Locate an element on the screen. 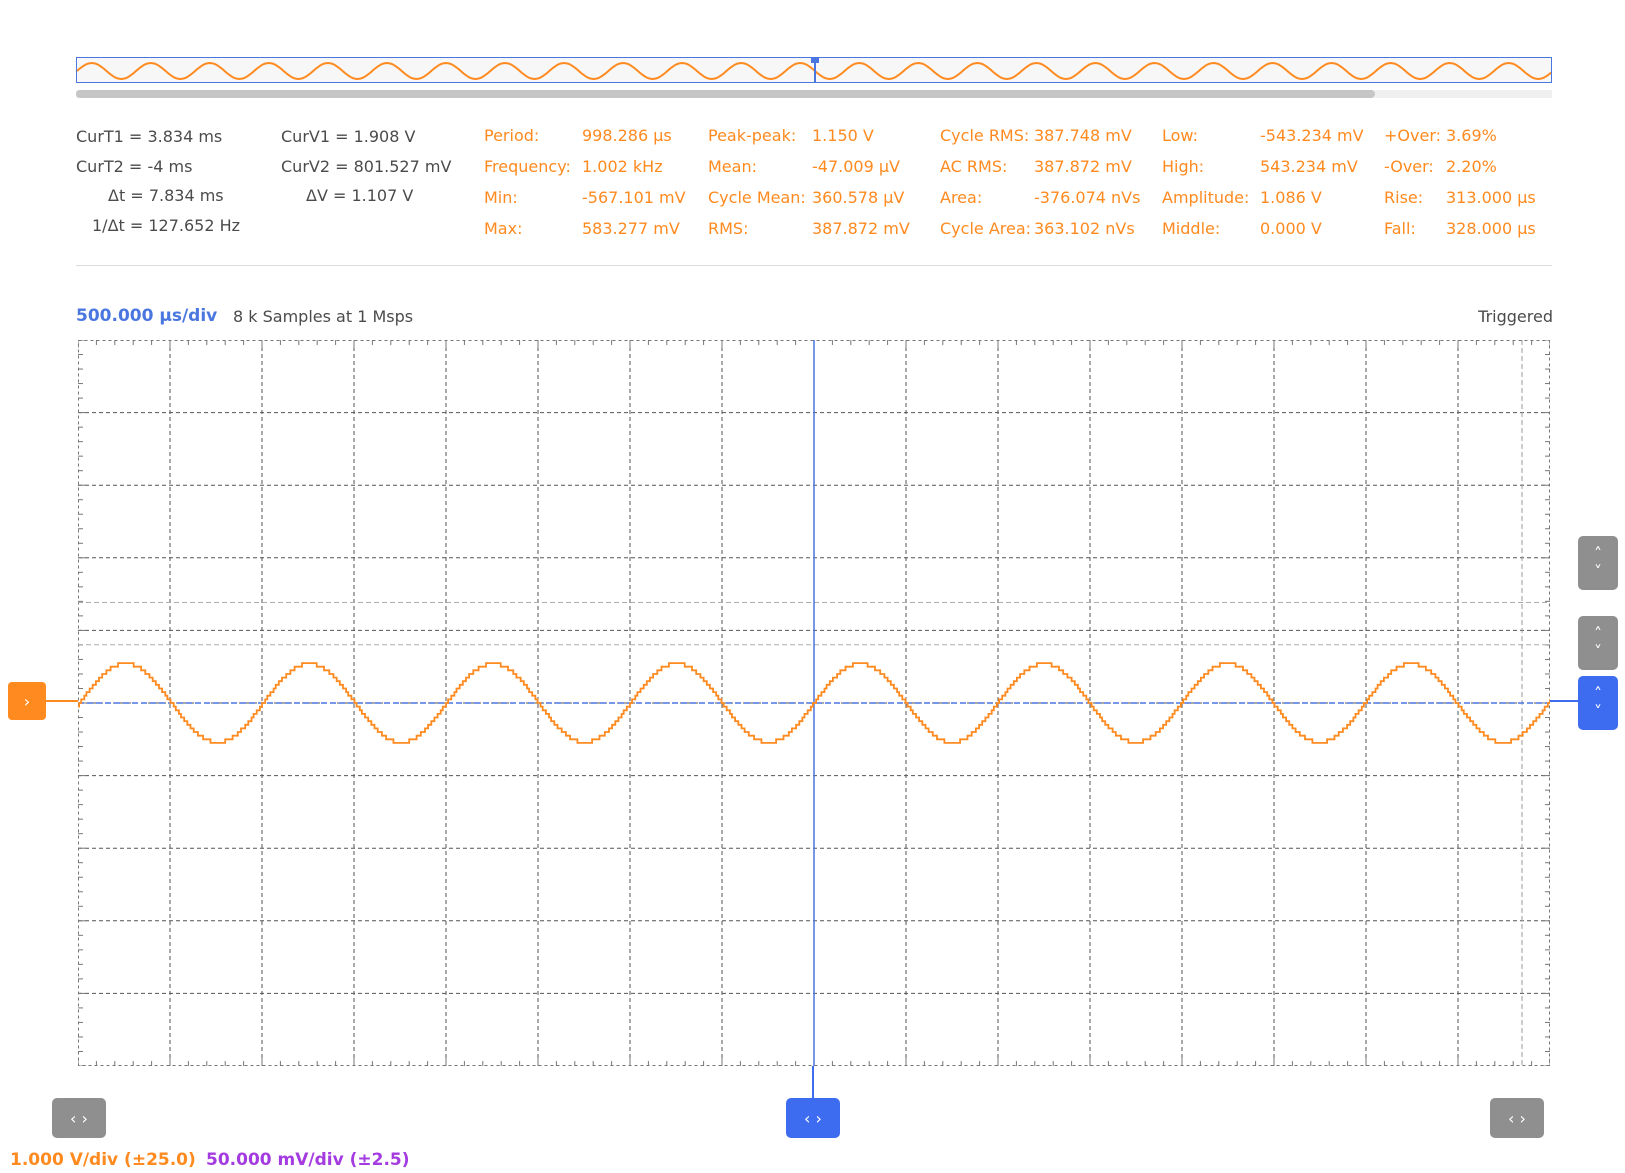 The image size is (1625, 1173). measure-value: 998.286 μs is located at coordinates (627, 135).